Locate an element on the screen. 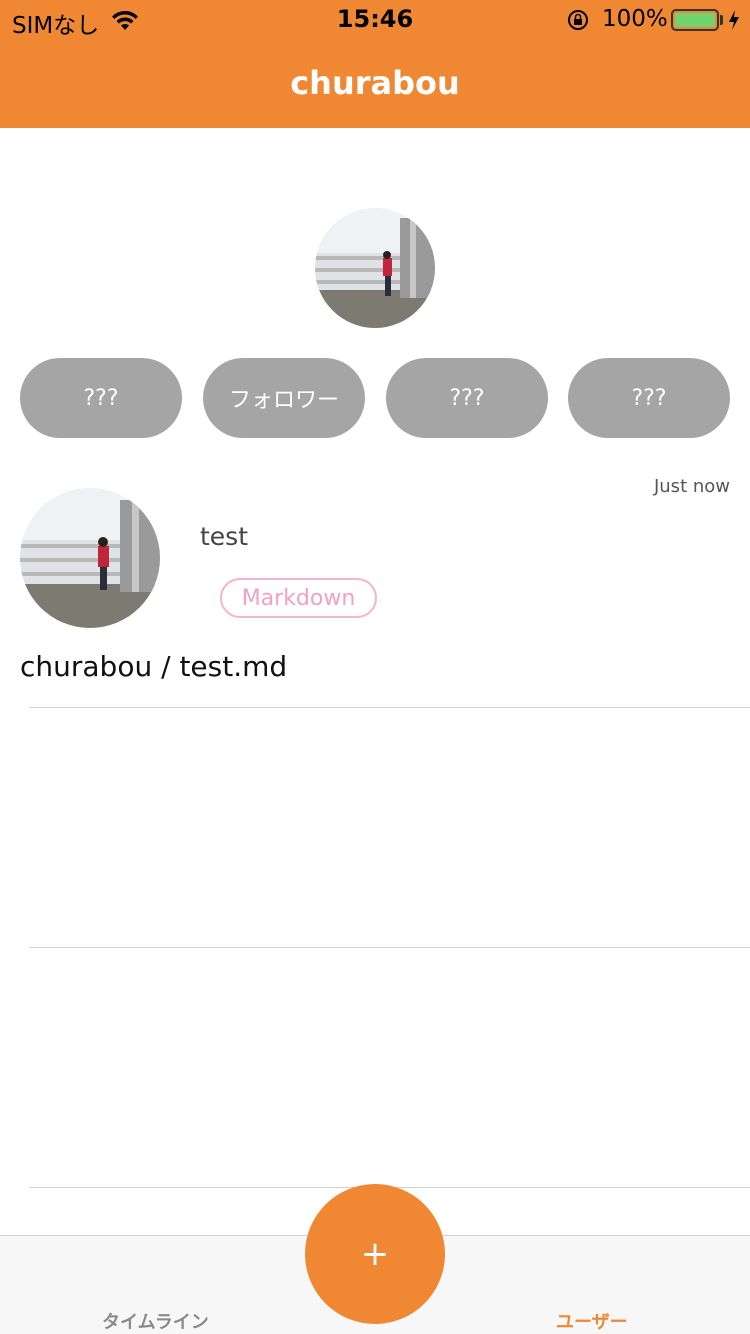 Image resolution: width=750 pixels, height=1334 pixels. post-avatar is located at coordinates (90, 558).